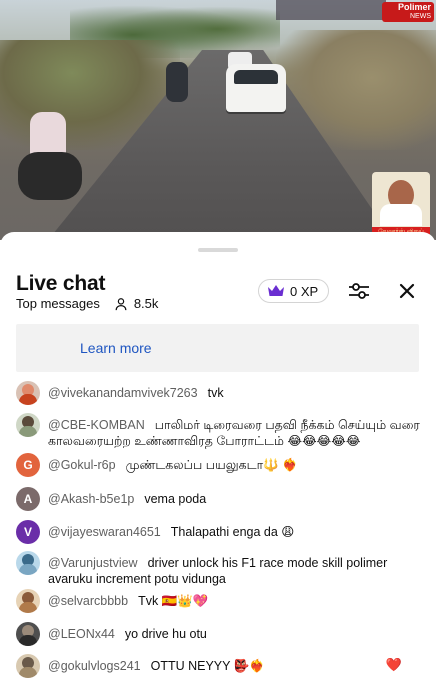 This screenshot has width=436, height=680. I want to click on heart-icon: ❤️, so click(393, 664).